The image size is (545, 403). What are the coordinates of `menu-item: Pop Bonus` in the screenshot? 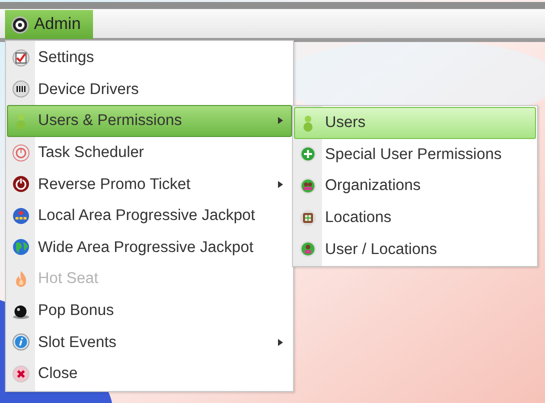 It's located at (149, 310).